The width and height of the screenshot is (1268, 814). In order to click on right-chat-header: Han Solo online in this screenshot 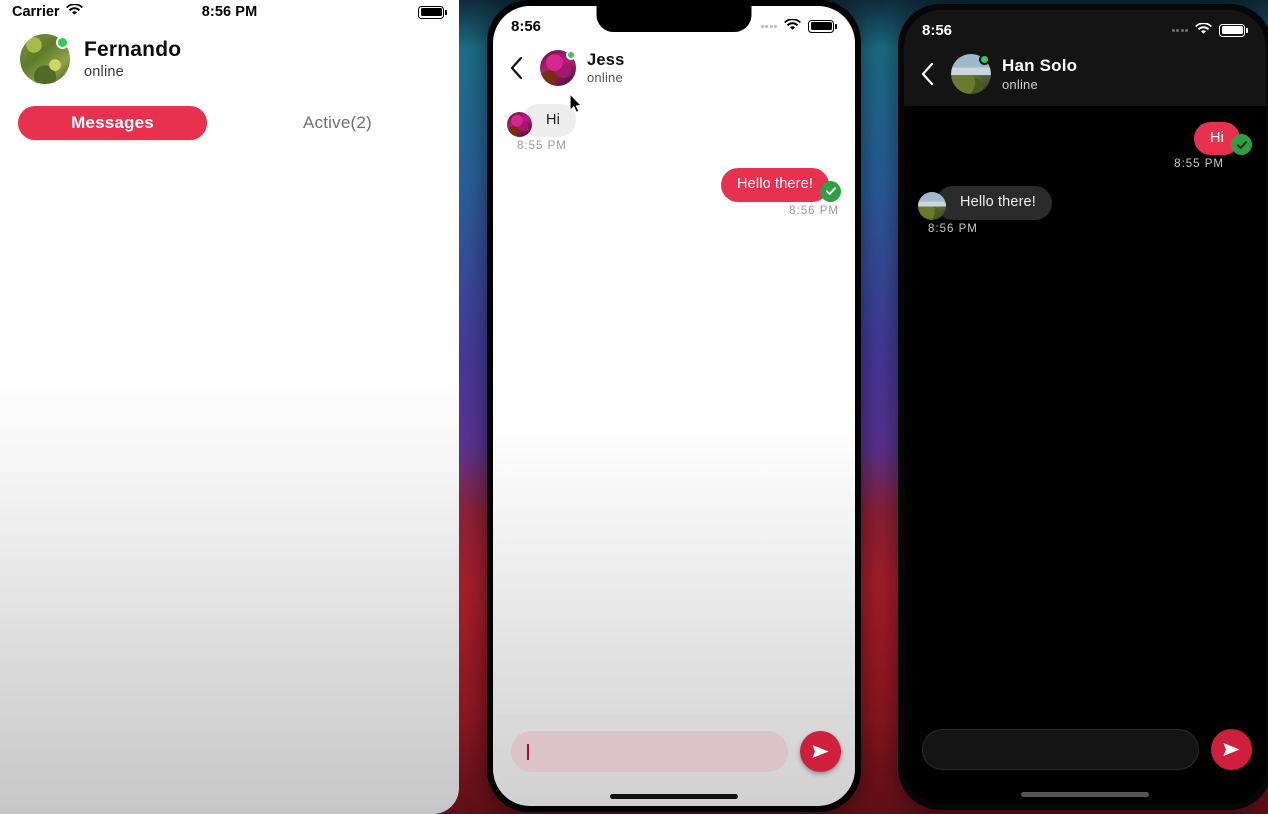, I will do `click(1085, 78)`.